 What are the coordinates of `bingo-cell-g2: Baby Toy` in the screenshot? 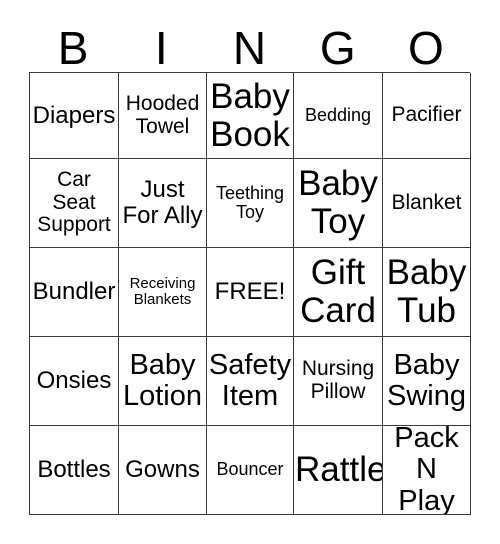 It's located at (338, 203).